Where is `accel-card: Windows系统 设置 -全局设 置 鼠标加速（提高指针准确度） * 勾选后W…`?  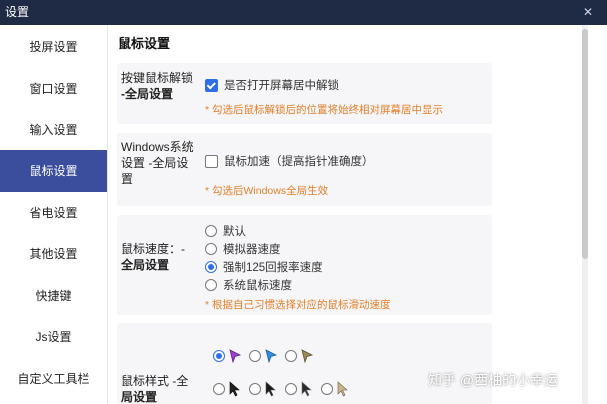
accel-card: Windows系统 设置 -全局设 置 鼠标加速（提高指针准确度） * 勾选后W… is located at coordinates (304, 169).